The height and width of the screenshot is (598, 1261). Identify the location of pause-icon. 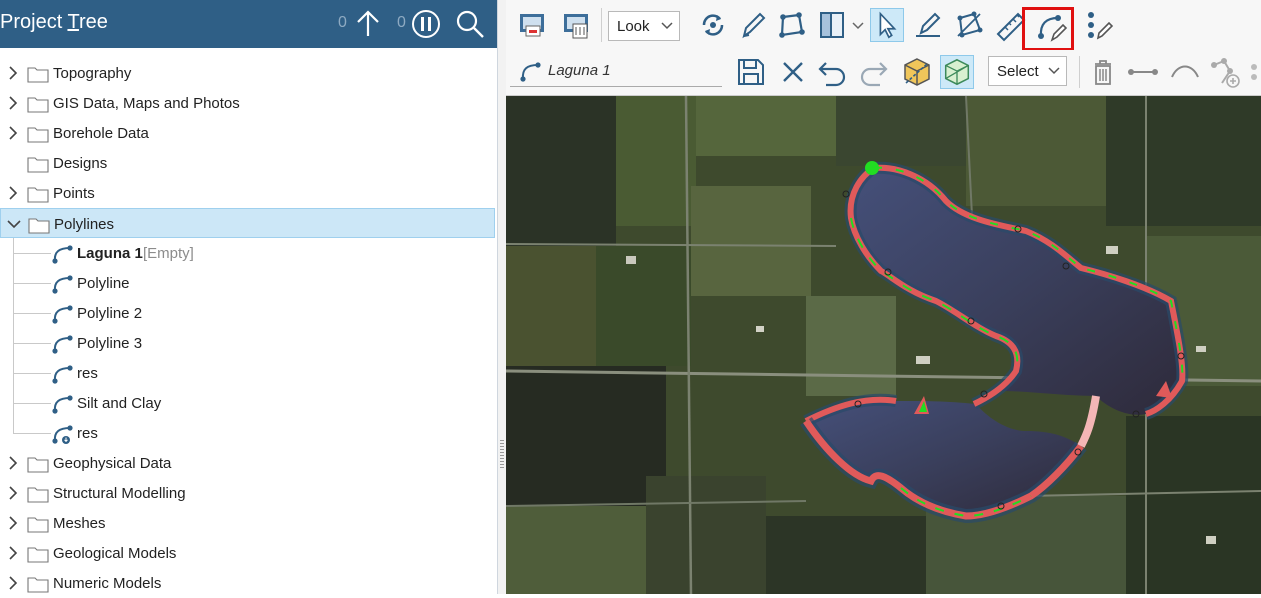
(426, 24).